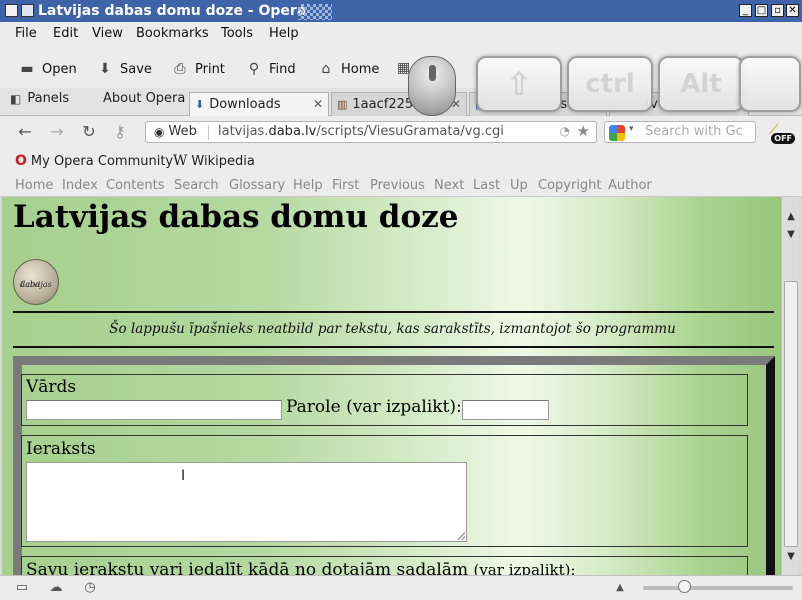  What do you see at coordinates (257, 185) in the screenshot?
I see `nav-glossary: Glossary` at bounding box center [257, 185].